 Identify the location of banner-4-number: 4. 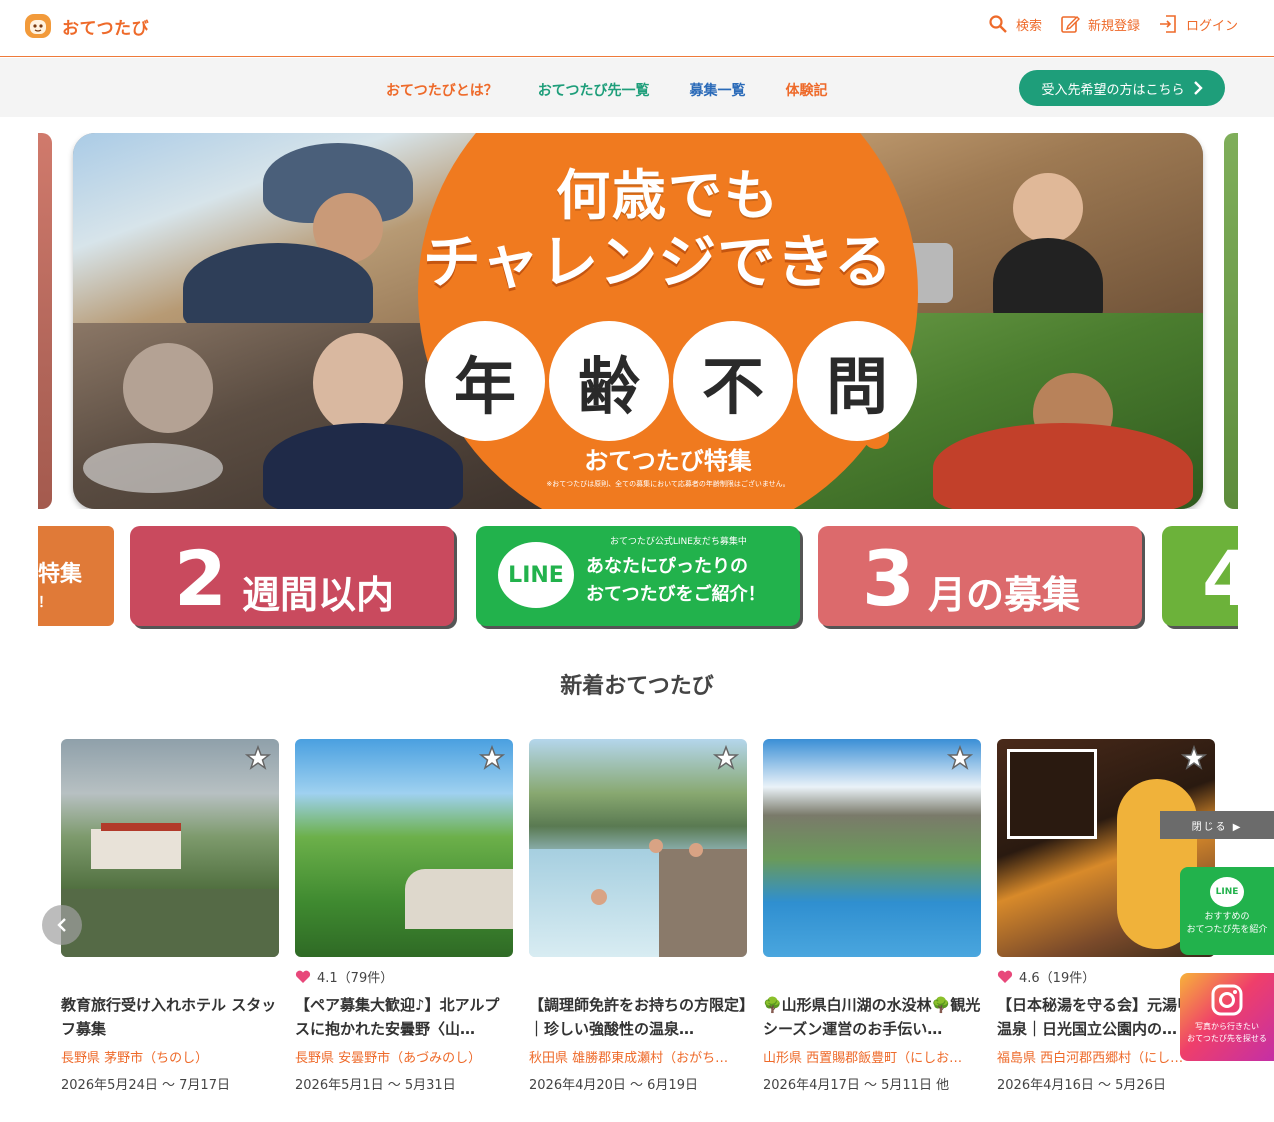
(1220, 578).